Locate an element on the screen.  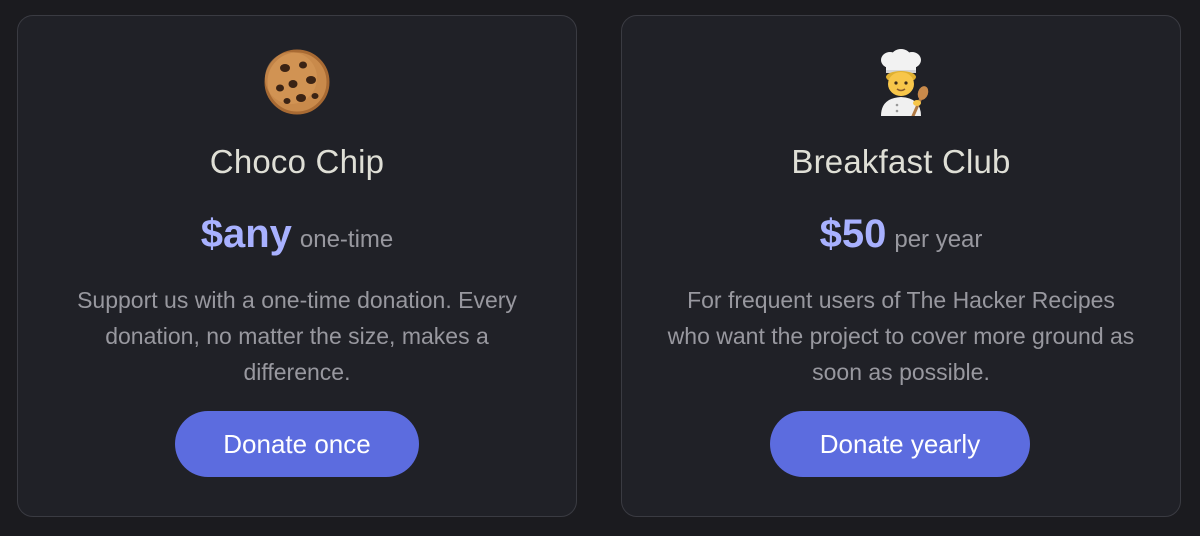
cookie-icon is located at coordinates (297, 82).